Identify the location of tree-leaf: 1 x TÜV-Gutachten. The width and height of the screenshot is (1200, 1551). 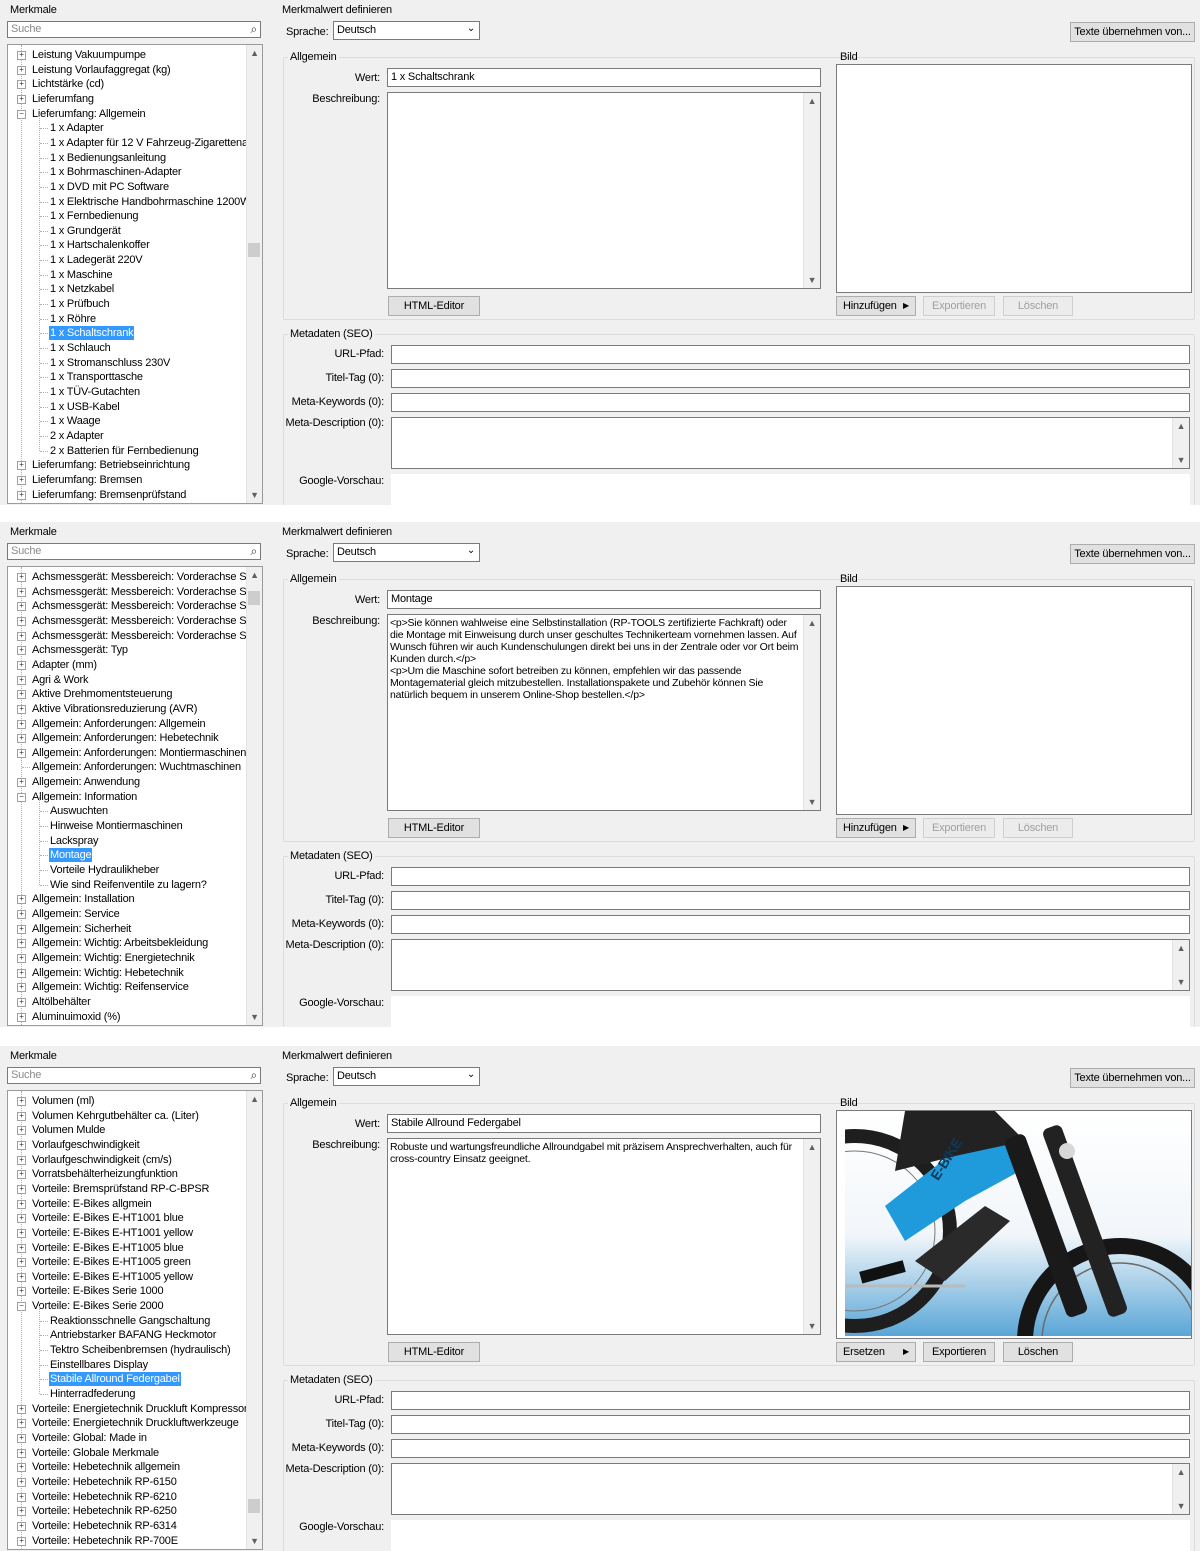
(128, 392).